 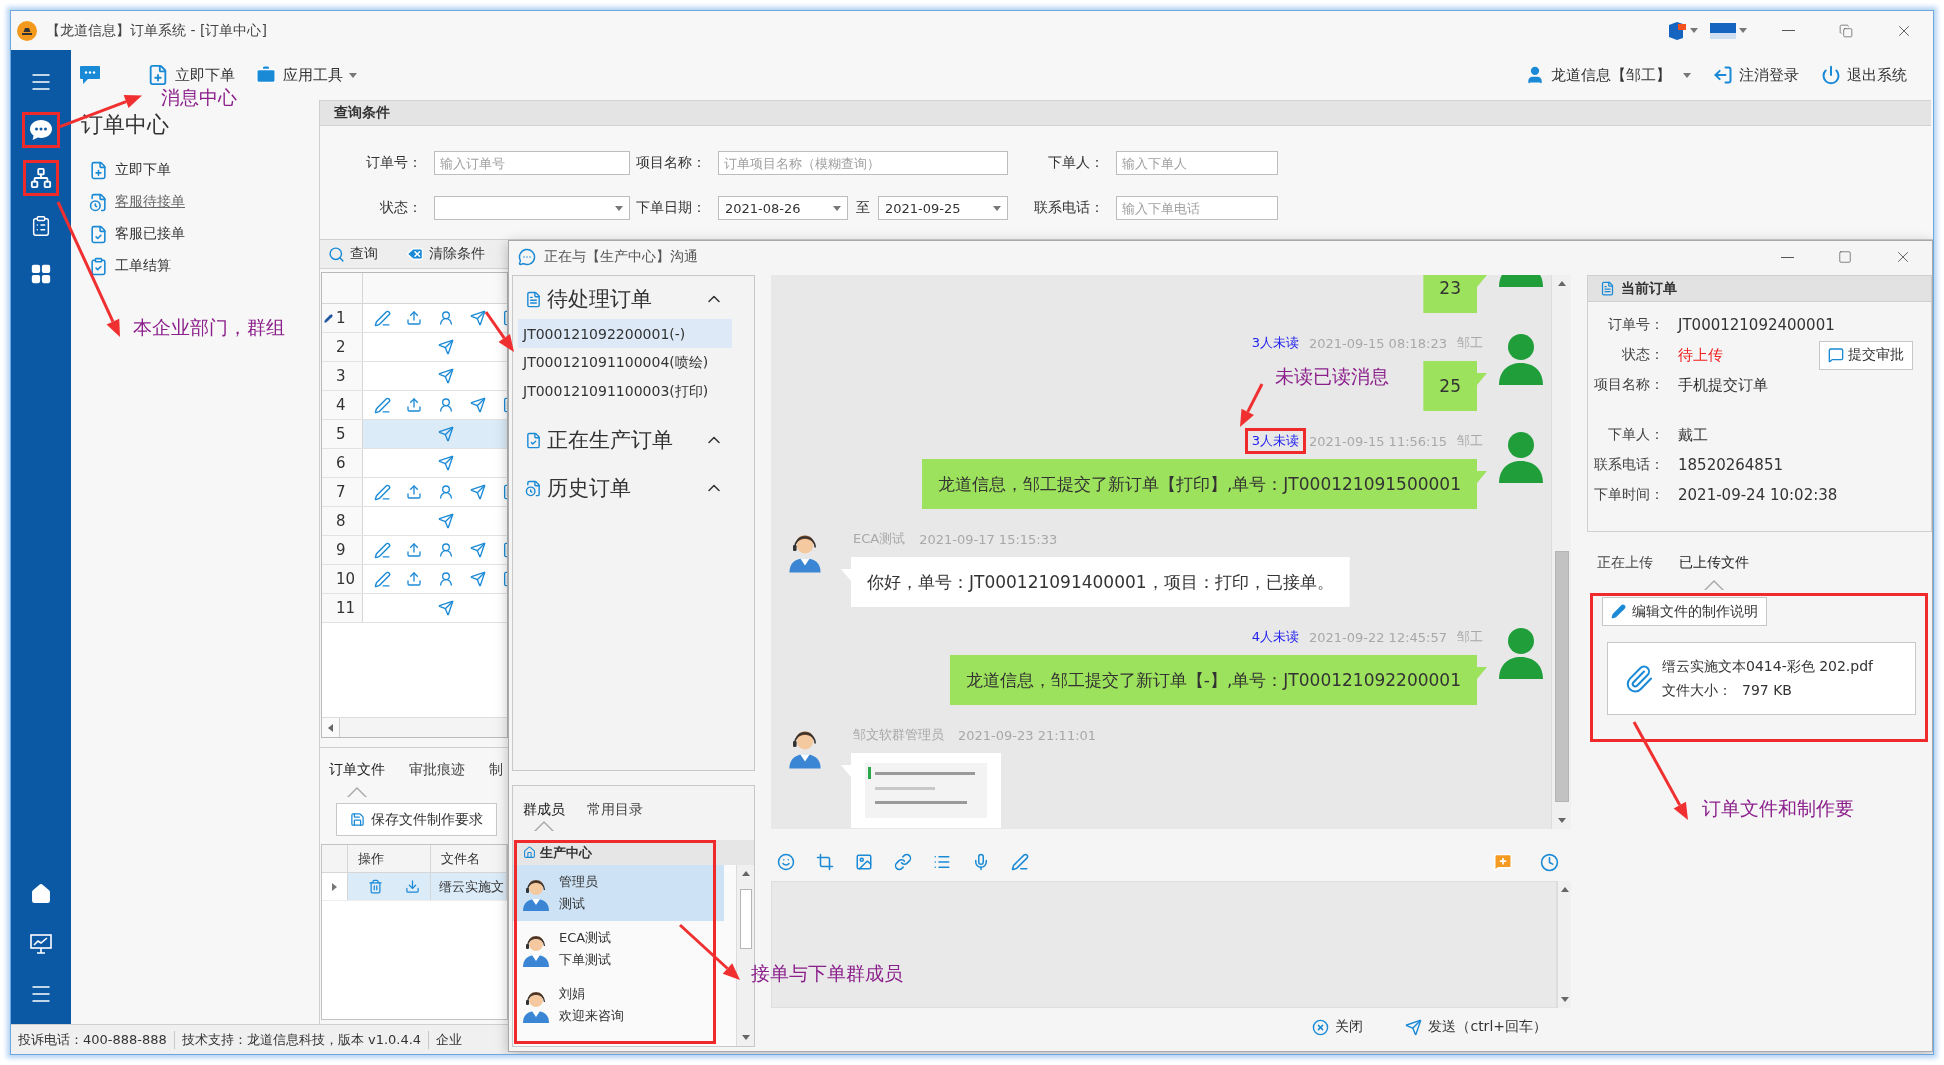 What do you see at coordinates (414, 376) in the screenshot?
I see `table-row: 3` at bounding box center [414, 376].